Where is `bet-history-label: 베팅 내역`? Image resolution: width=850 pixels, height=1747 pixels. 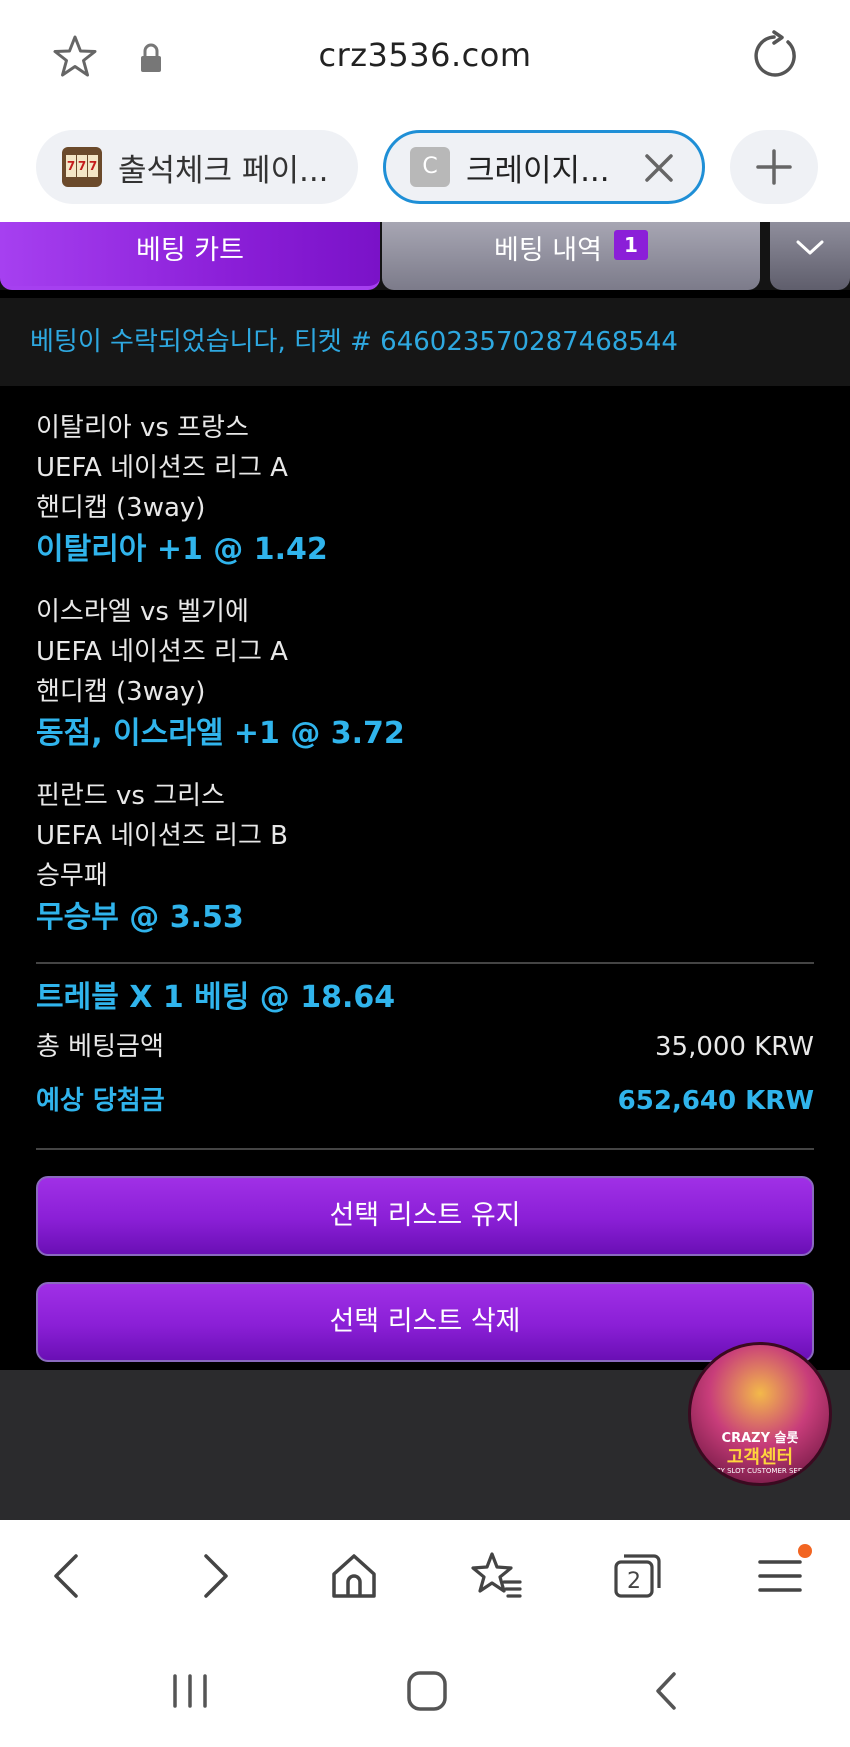
bet-history-label: 베팅 내역 is located at coordinates (548, 250).